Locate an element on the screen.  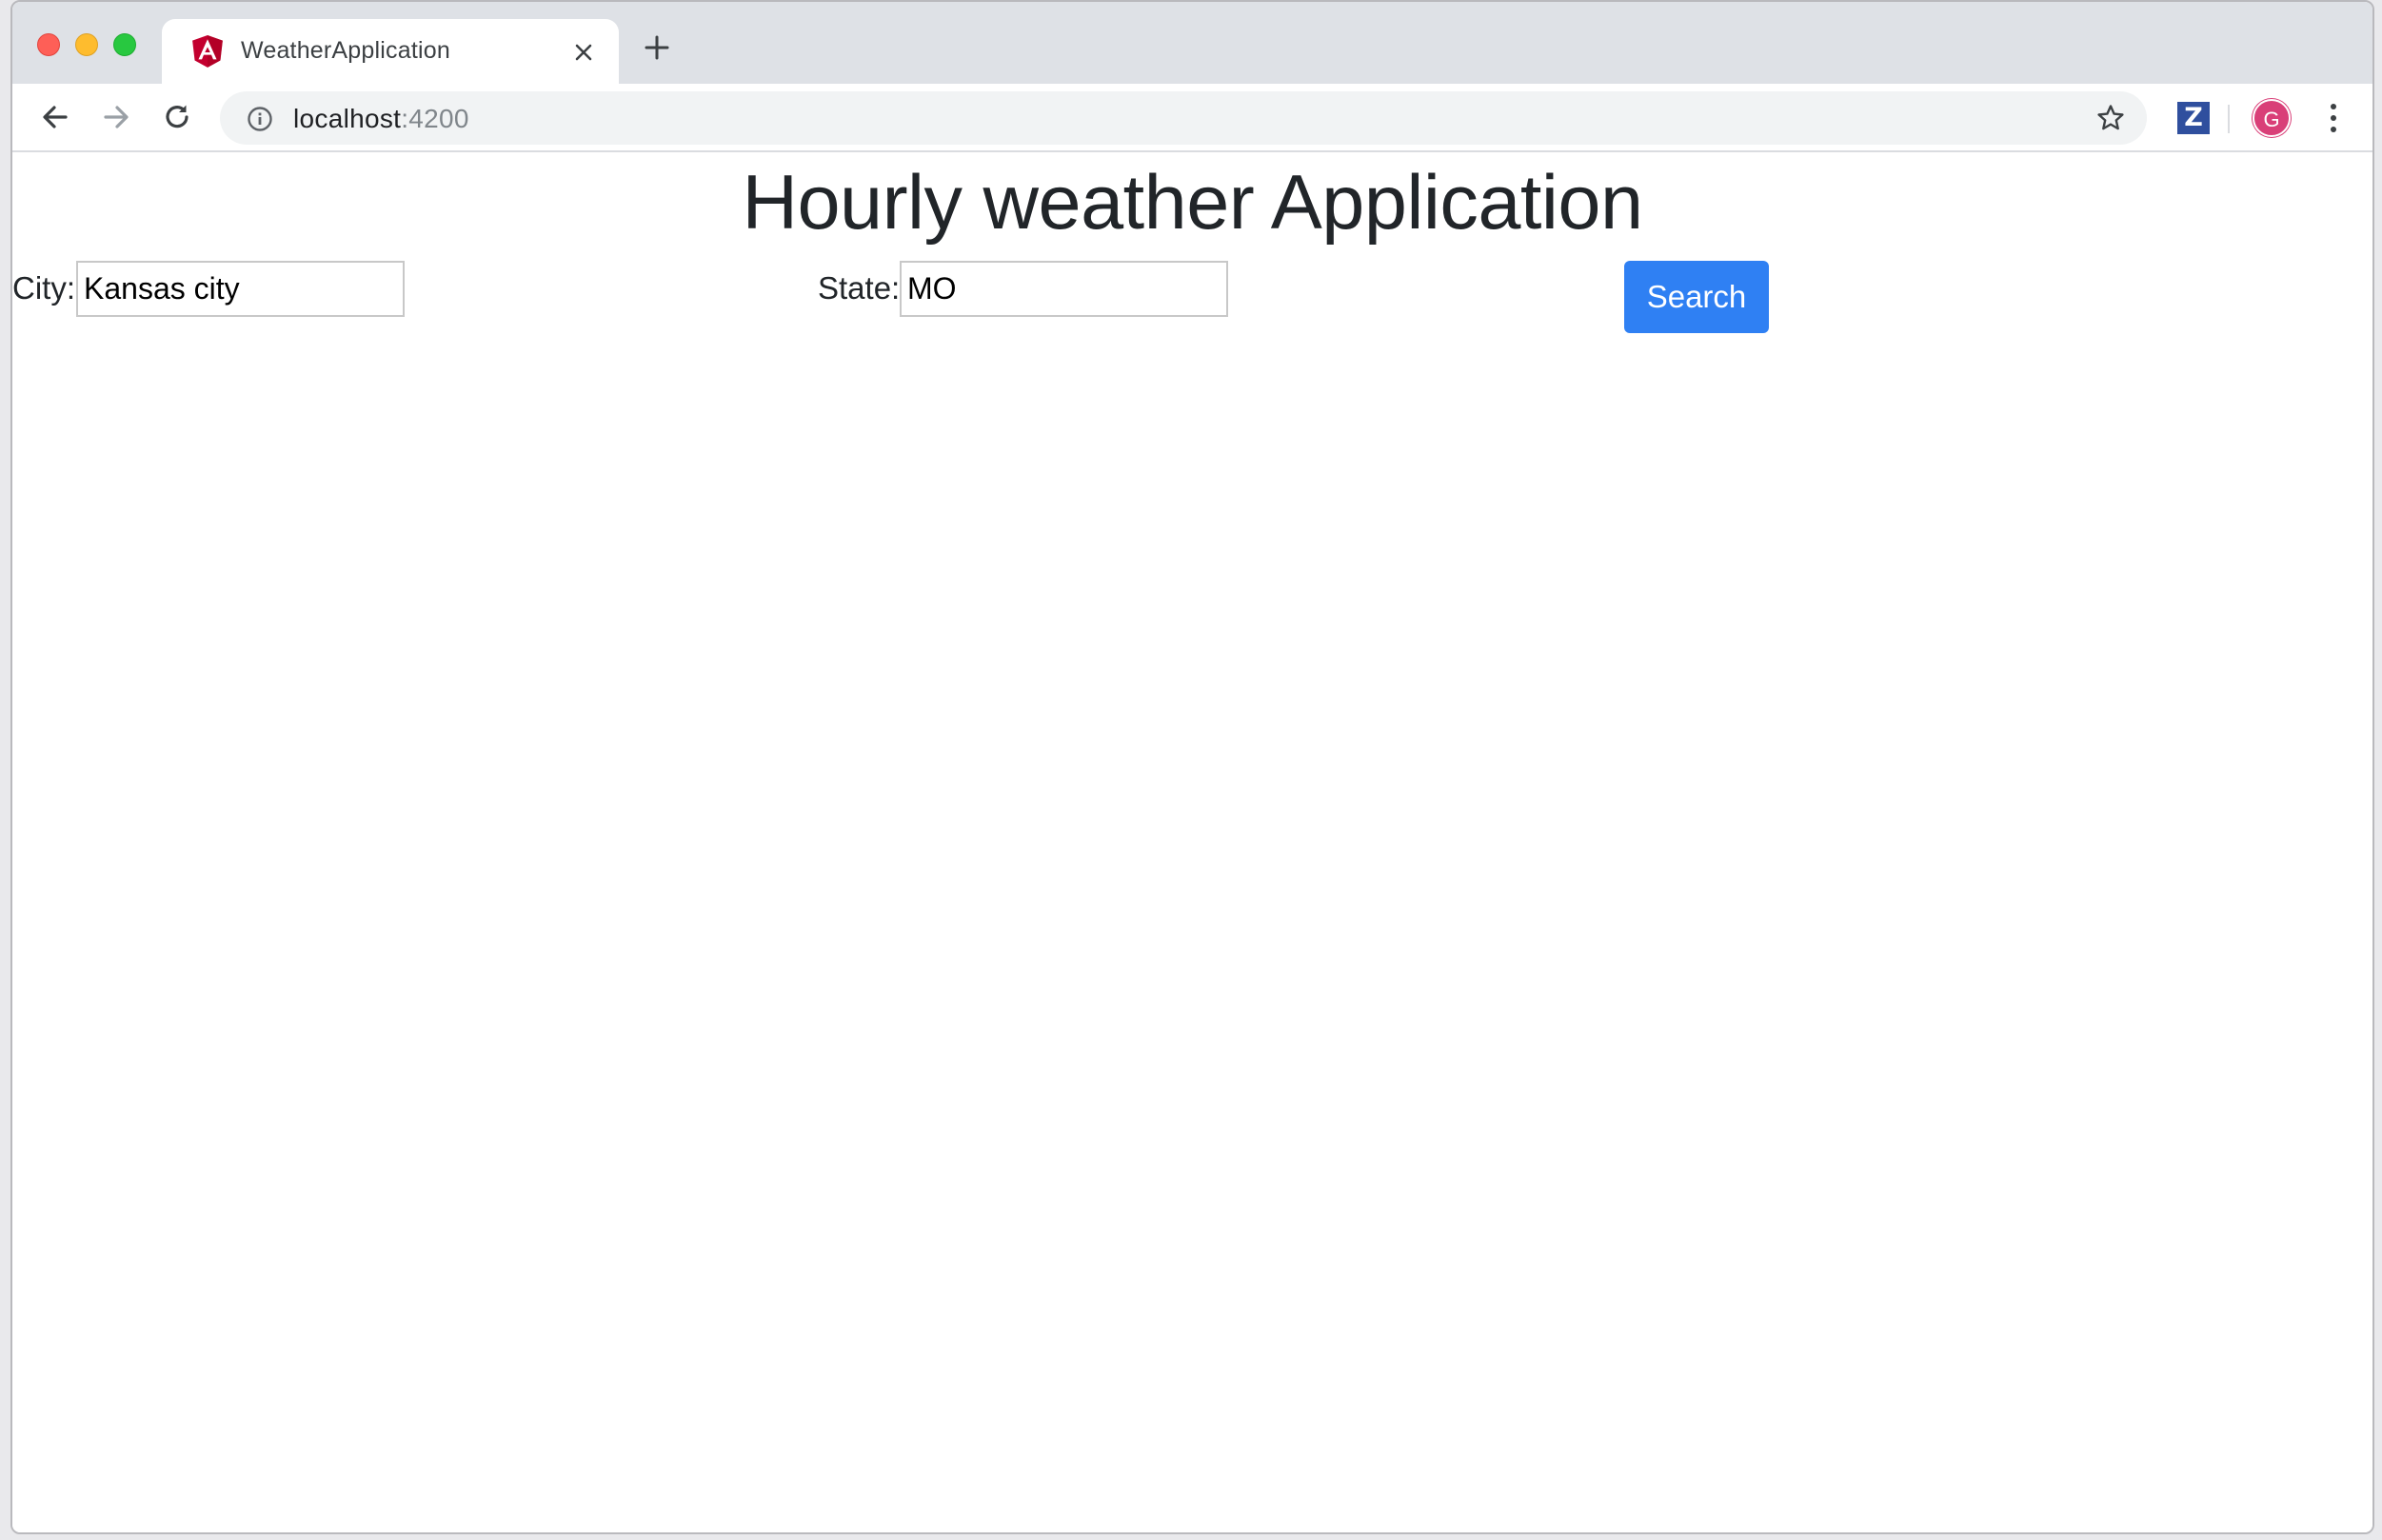
browser-toolbar: localhost:4200 Z G is located at coordinates (1192, 118).